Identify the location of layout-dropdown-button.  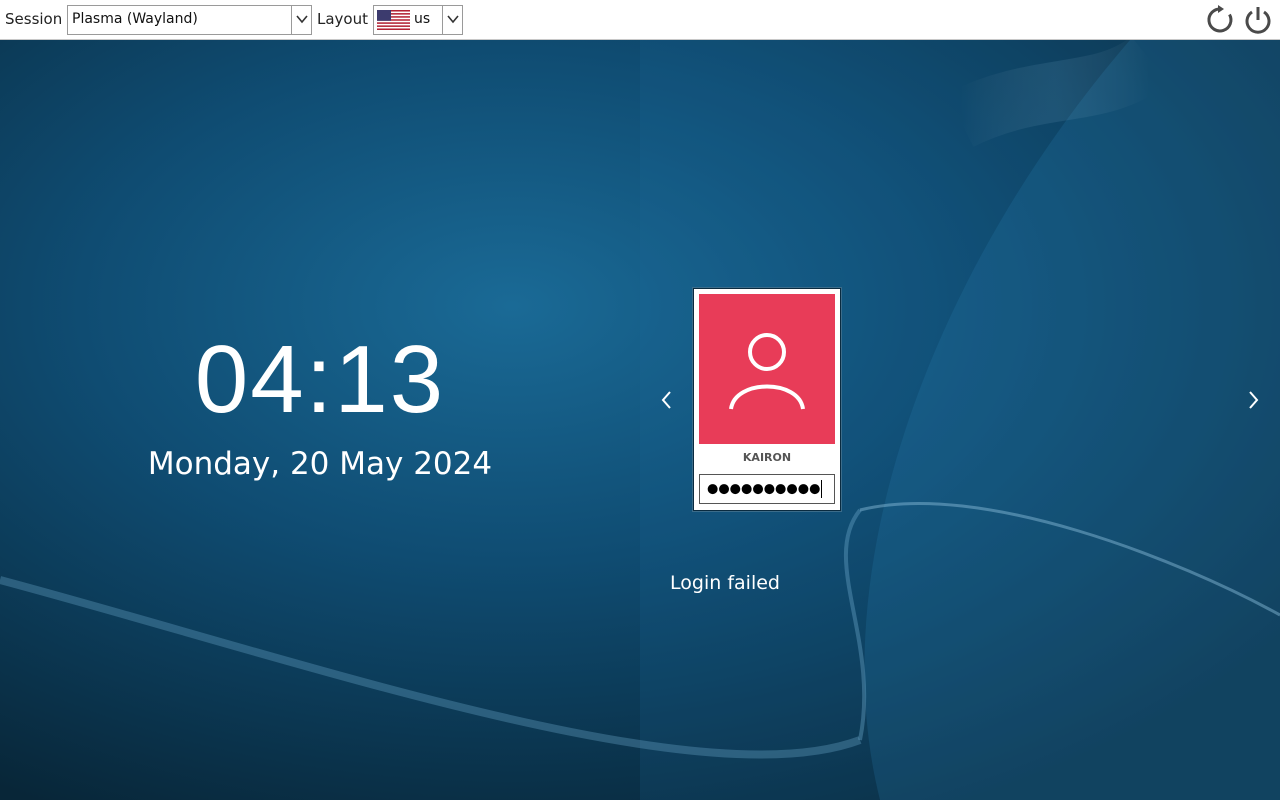
(452, 20).